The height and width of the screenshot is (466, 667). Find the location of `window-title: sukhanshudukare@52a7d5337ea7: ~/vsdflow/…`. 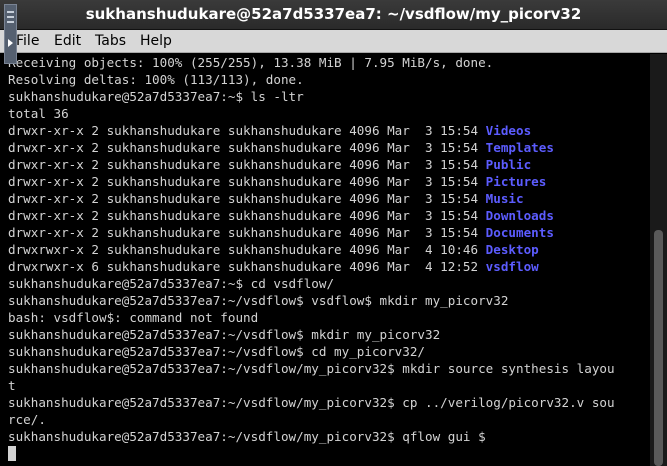

window-title: sukhanshudukare@52a7d5337ea7: ~/vsdflow/… is located at coordinates (333, 14).